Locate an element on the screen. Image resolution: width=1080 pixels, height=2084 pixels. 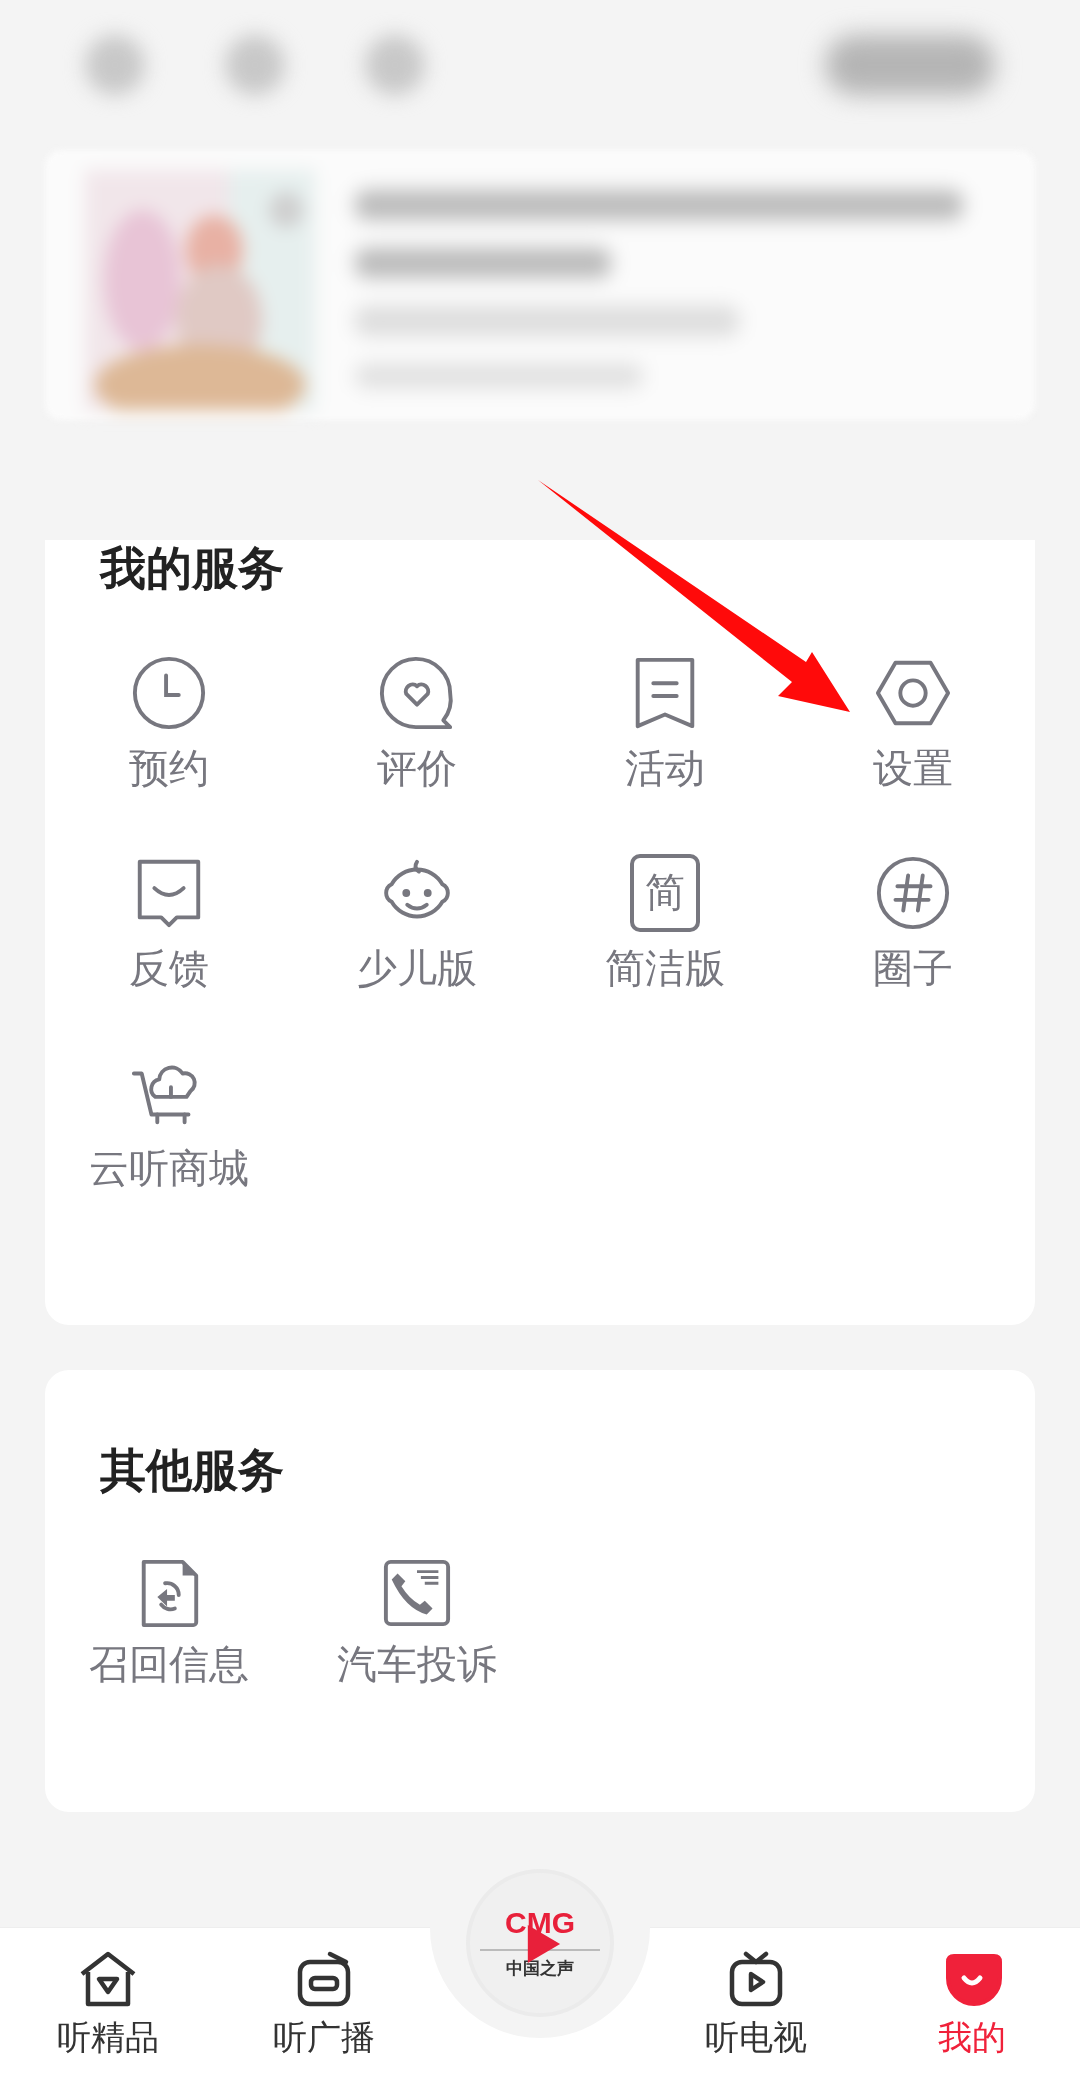
service-item: 反馈 is located at coordinates (169, 923).